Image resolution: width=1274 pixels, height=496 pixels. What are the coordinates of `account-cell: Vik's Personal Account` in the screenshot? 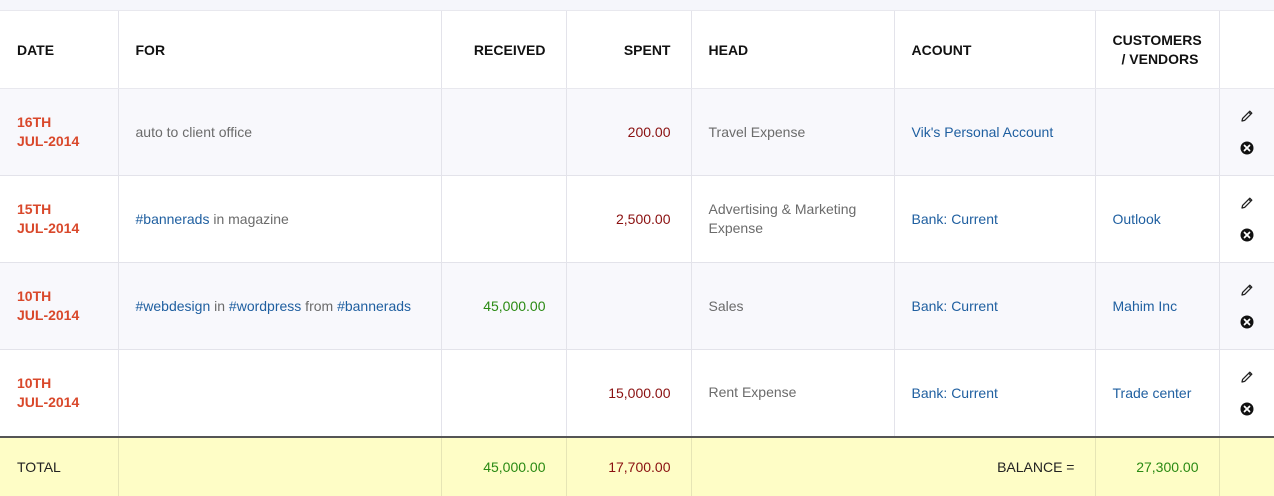 It's located at (995, 132).